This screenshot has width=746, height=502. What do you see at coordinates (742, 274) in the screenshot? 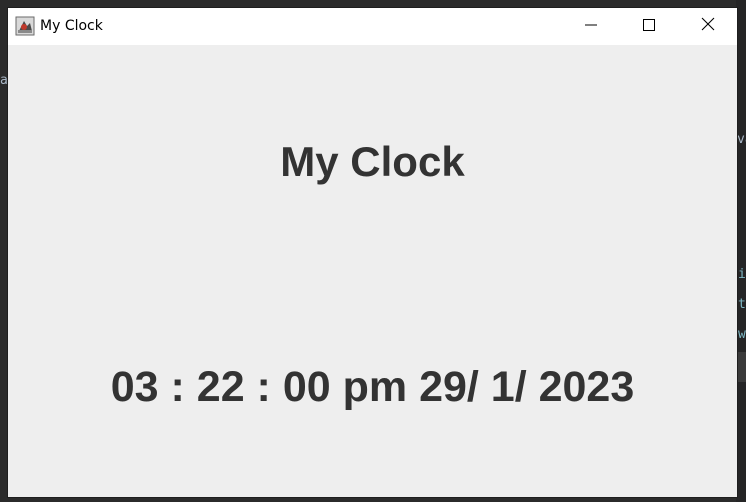
I see `background-text-fragment: i` at bounding box center [742, 274].